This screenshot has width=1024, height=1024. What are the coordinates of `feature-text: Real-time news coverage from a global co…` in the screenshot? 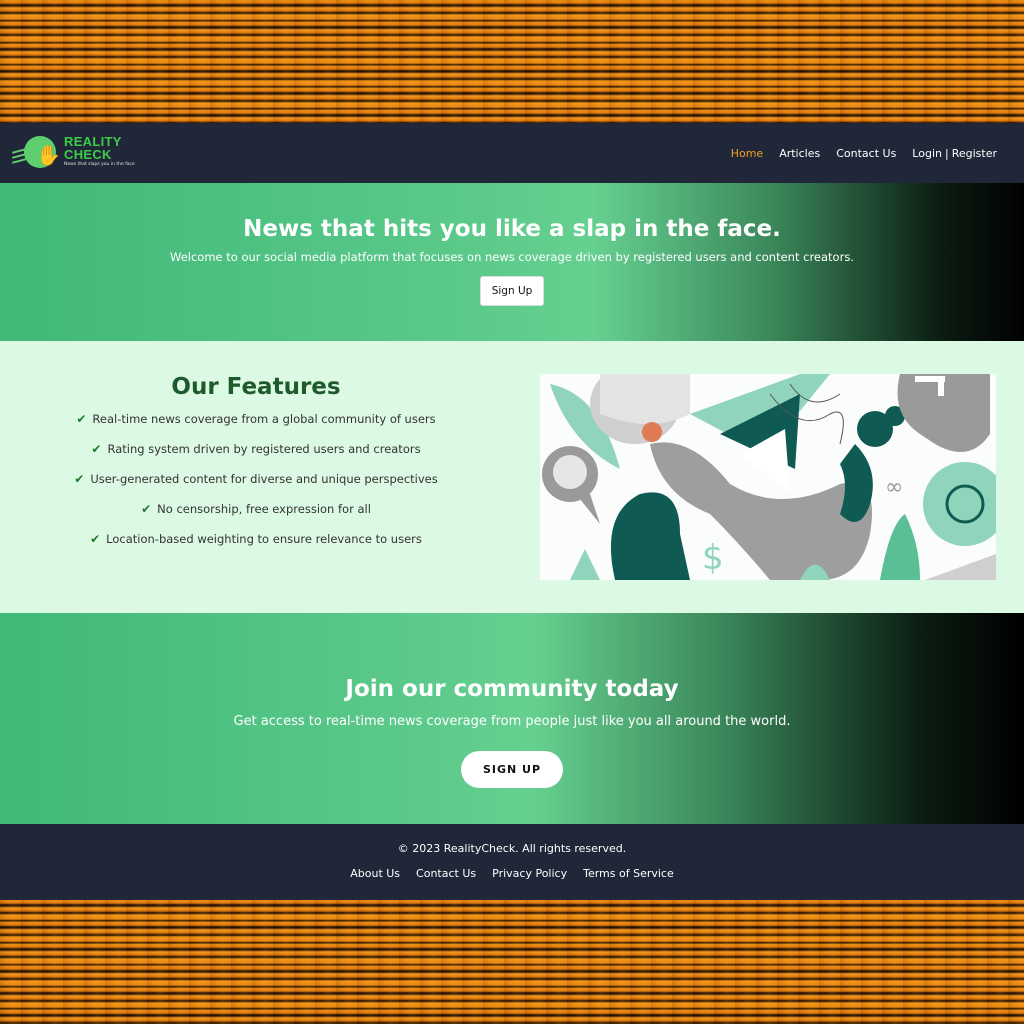 It's located at (264, 419).